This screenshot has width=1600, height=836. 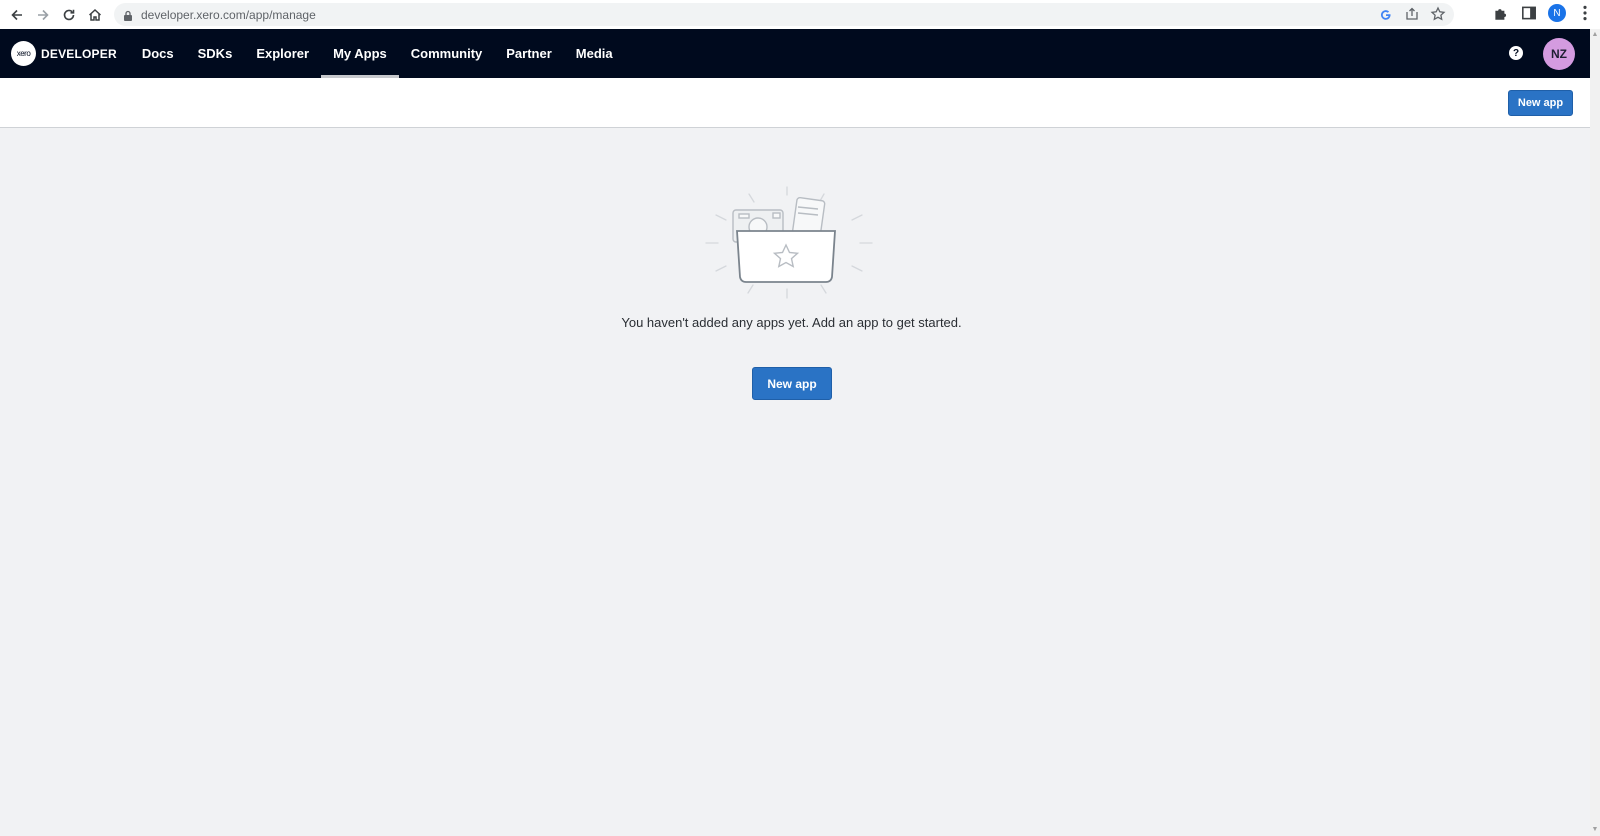 I want to click on xero-logo: xero, so click(x=23, y=53).